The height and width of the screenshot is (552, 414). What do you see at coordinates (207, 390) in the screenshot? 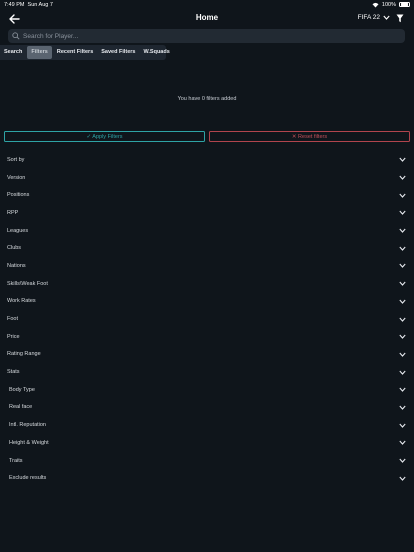
I see `filter-body-type: Body Type` at bounding box center [207, 390].